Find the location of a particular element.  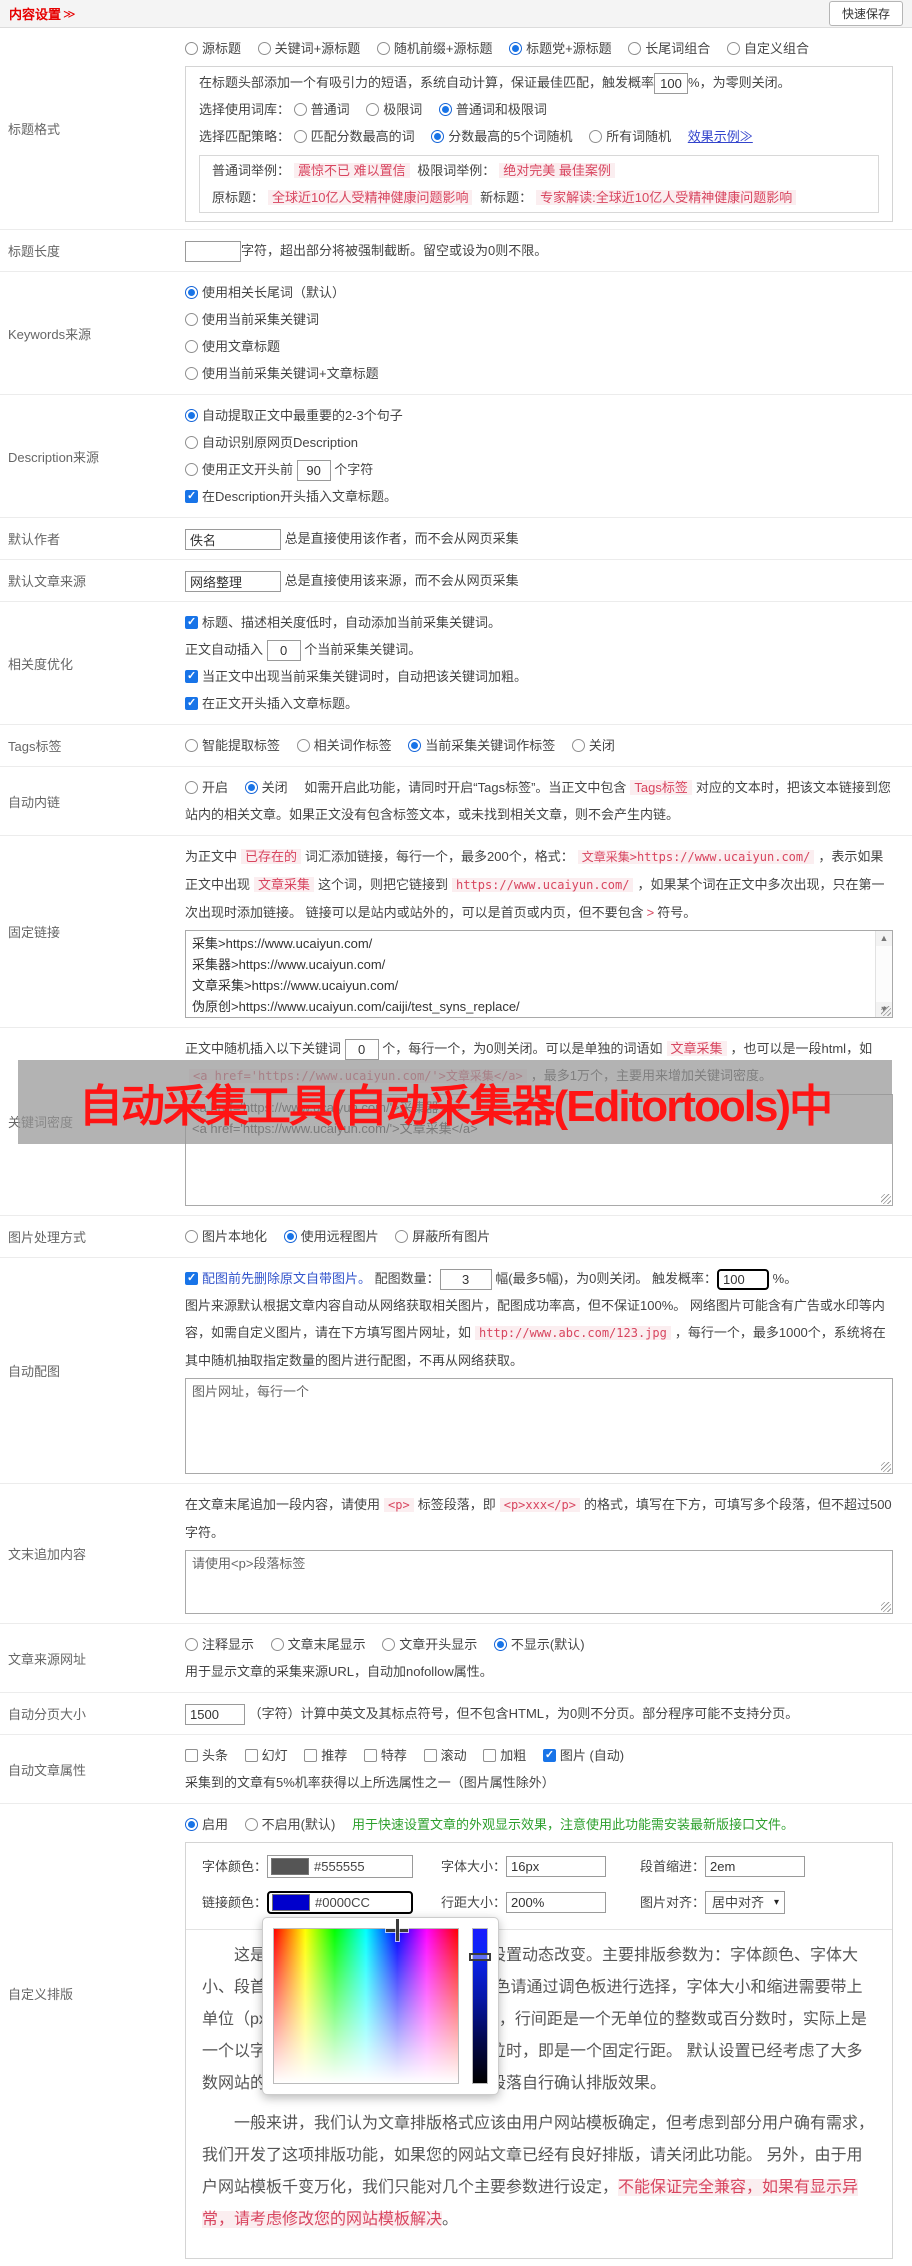

radio-option: 使用当前采集关键词 is located at coordinates (539, 319).